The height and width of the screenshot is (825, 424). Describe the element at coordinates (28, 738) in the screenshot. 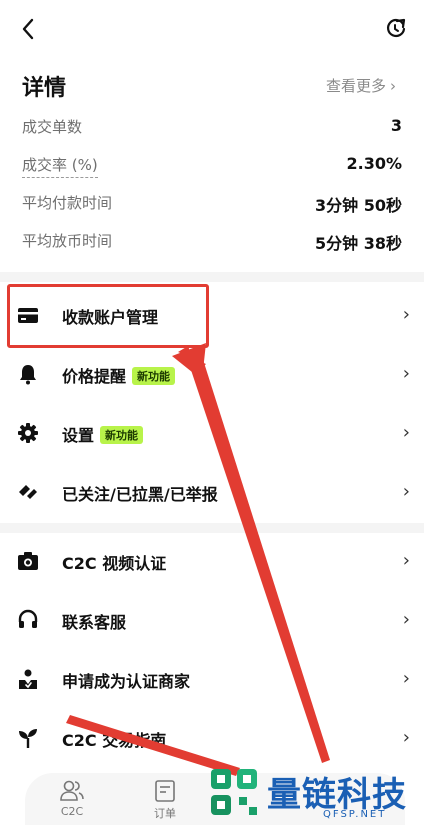

I see `sprout-icon` at that location.